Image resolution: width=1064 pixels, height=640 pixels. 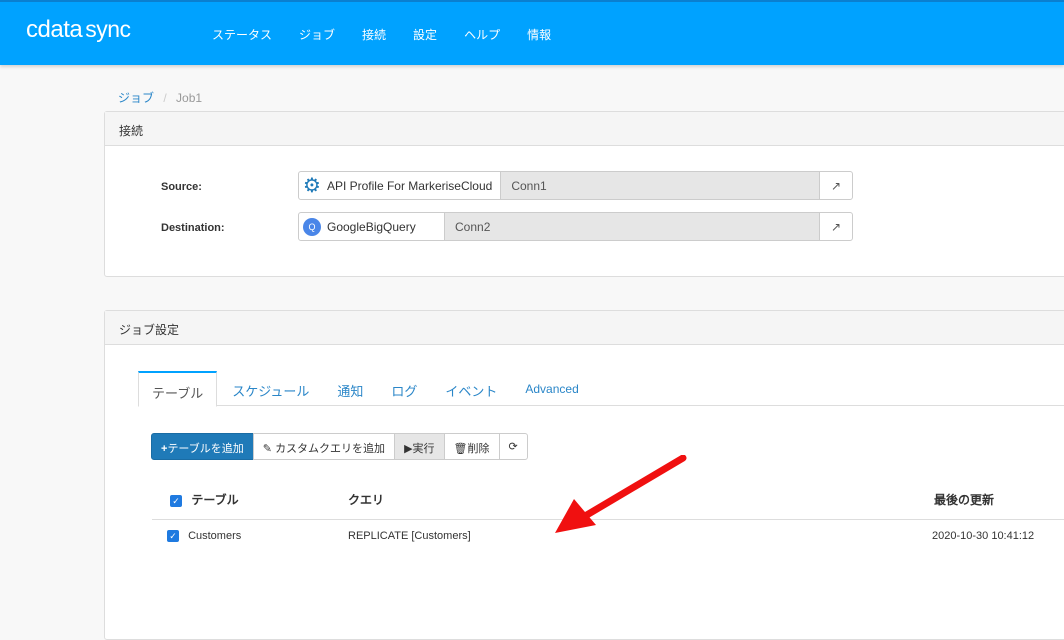 What do you see at coordinates (160, 98) in the screenshot?
I see `breadcrumb: ジョブ / Job1` at bounding box center [160, 98].